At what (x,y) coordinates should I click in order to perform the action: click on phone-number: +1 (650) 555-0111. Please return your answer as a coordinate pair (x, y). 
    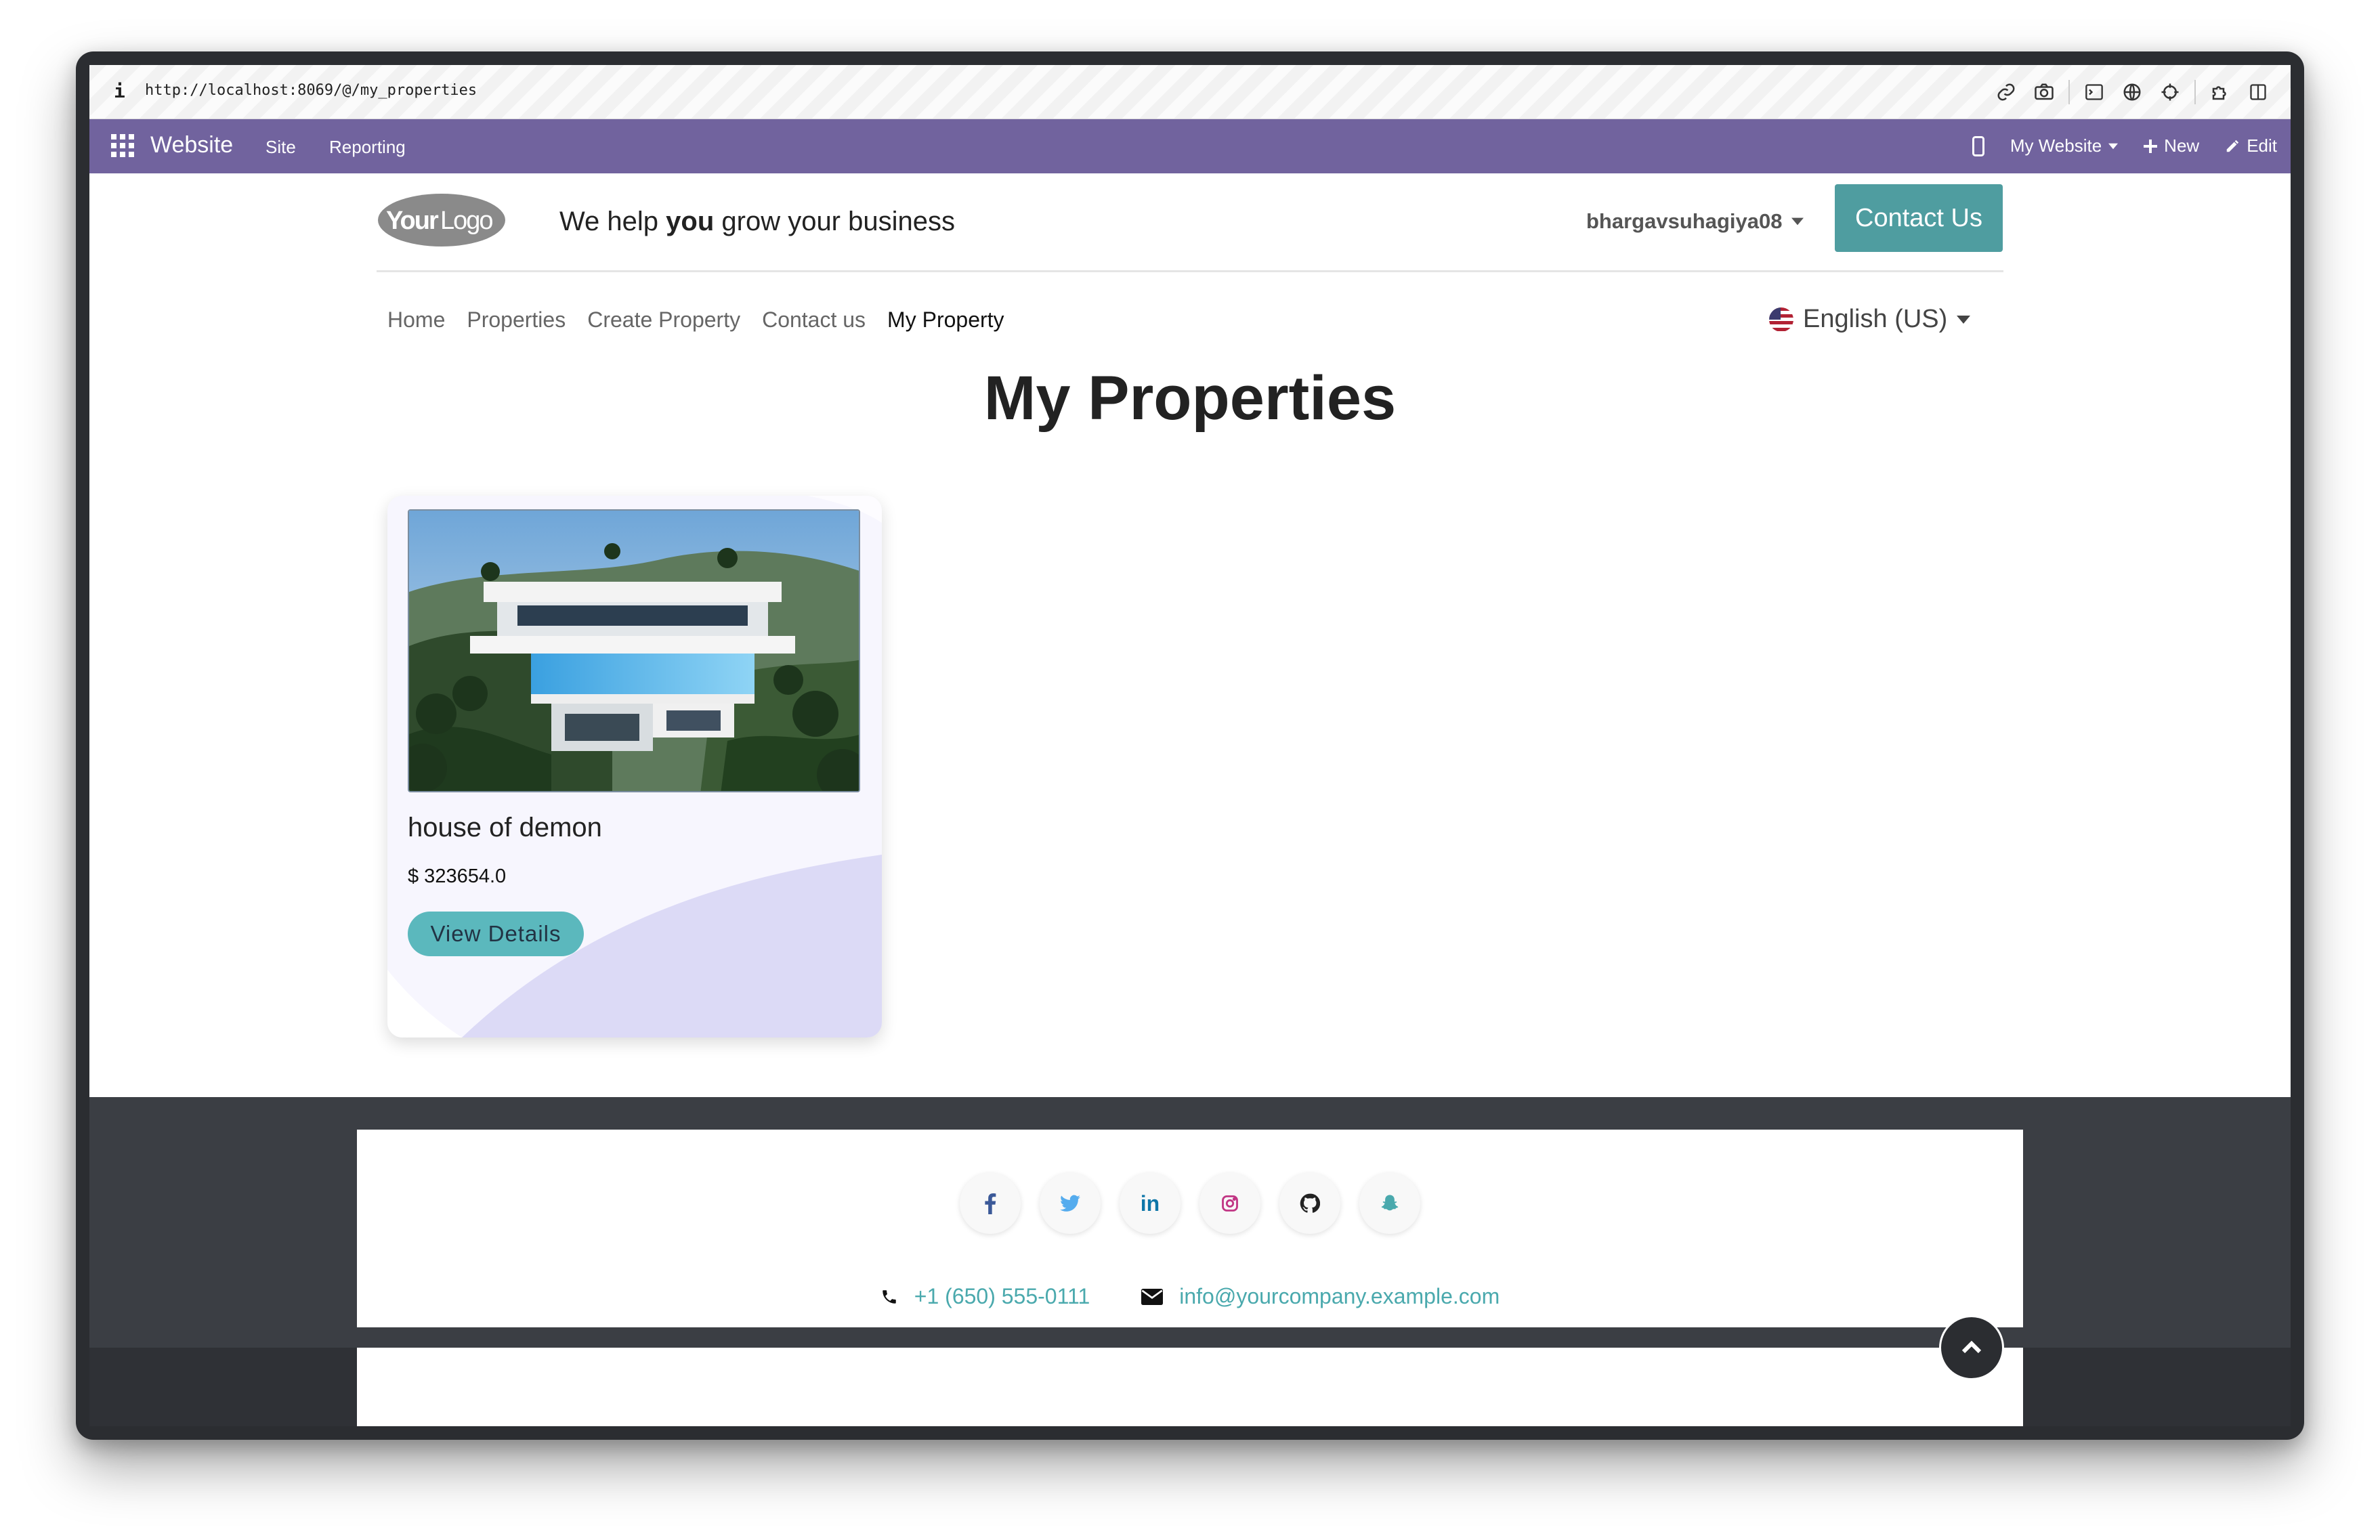
    Looking at the image, I should click on (1002, 1296).